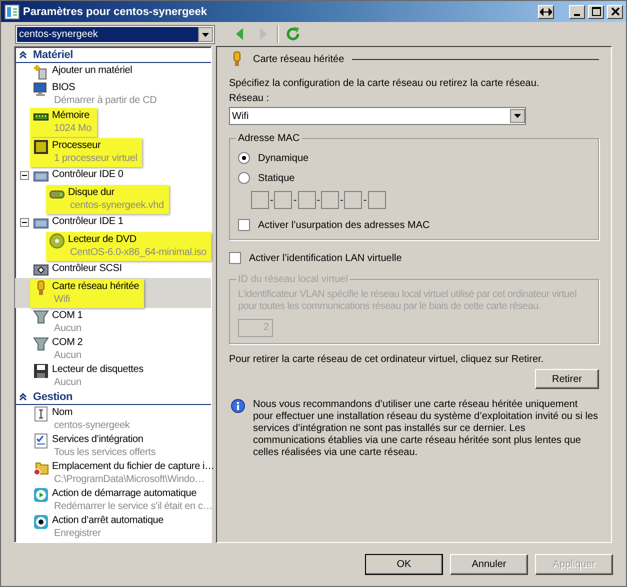 Image resolution: width=627 pixels, height=587 pixels. I want to click on item-detail: CentOS-6.0-x86_64-minimal.iso, so click(137, 252).